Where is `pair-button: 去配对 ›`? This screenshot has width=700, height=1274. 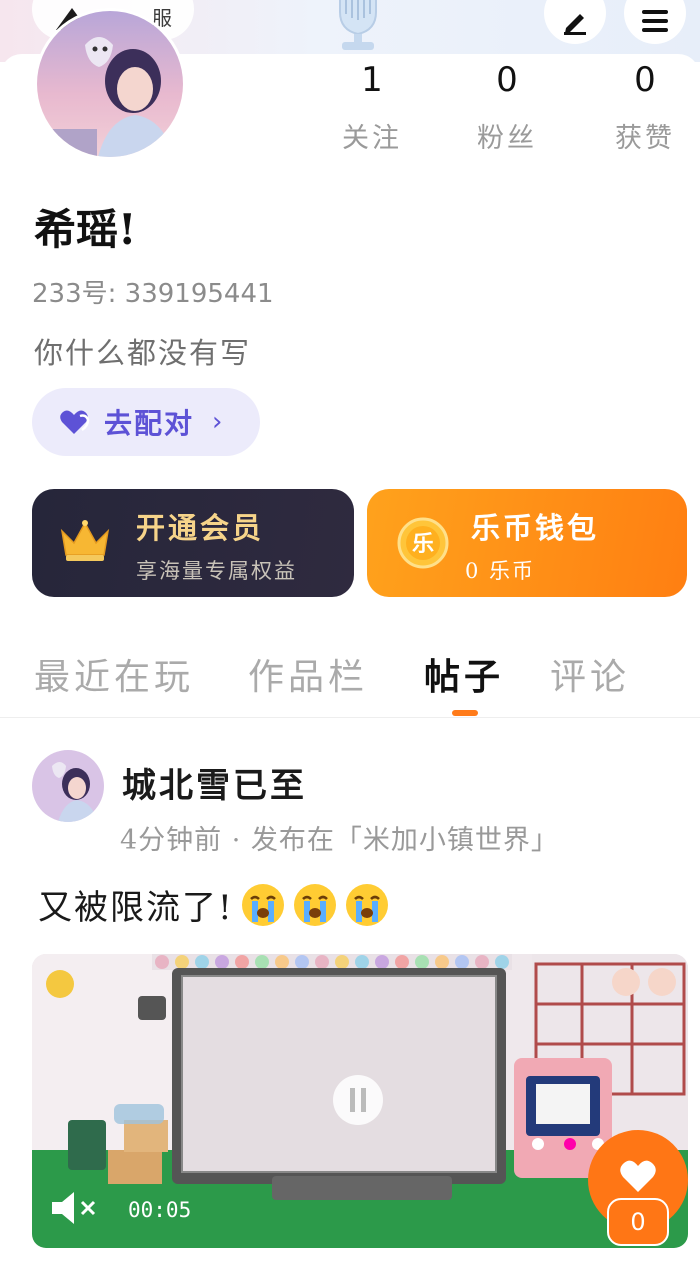 pair-button: 去配对 › is located at coordinates (146, 422).